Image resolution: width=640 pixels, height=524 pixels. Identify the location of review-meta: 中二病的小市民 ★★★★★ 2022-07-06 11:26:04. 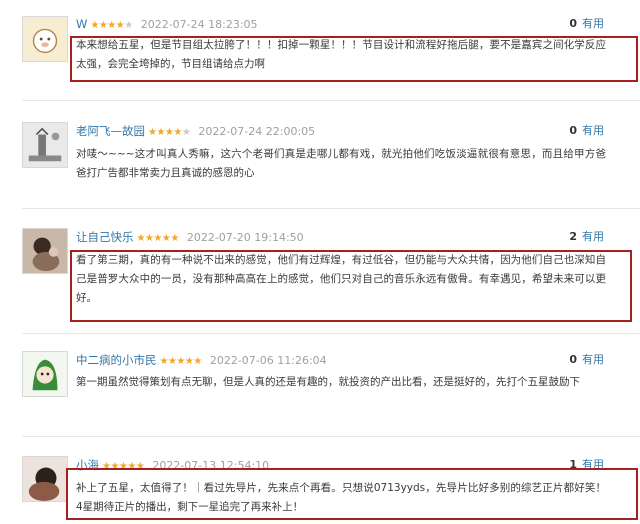
(201, 360).